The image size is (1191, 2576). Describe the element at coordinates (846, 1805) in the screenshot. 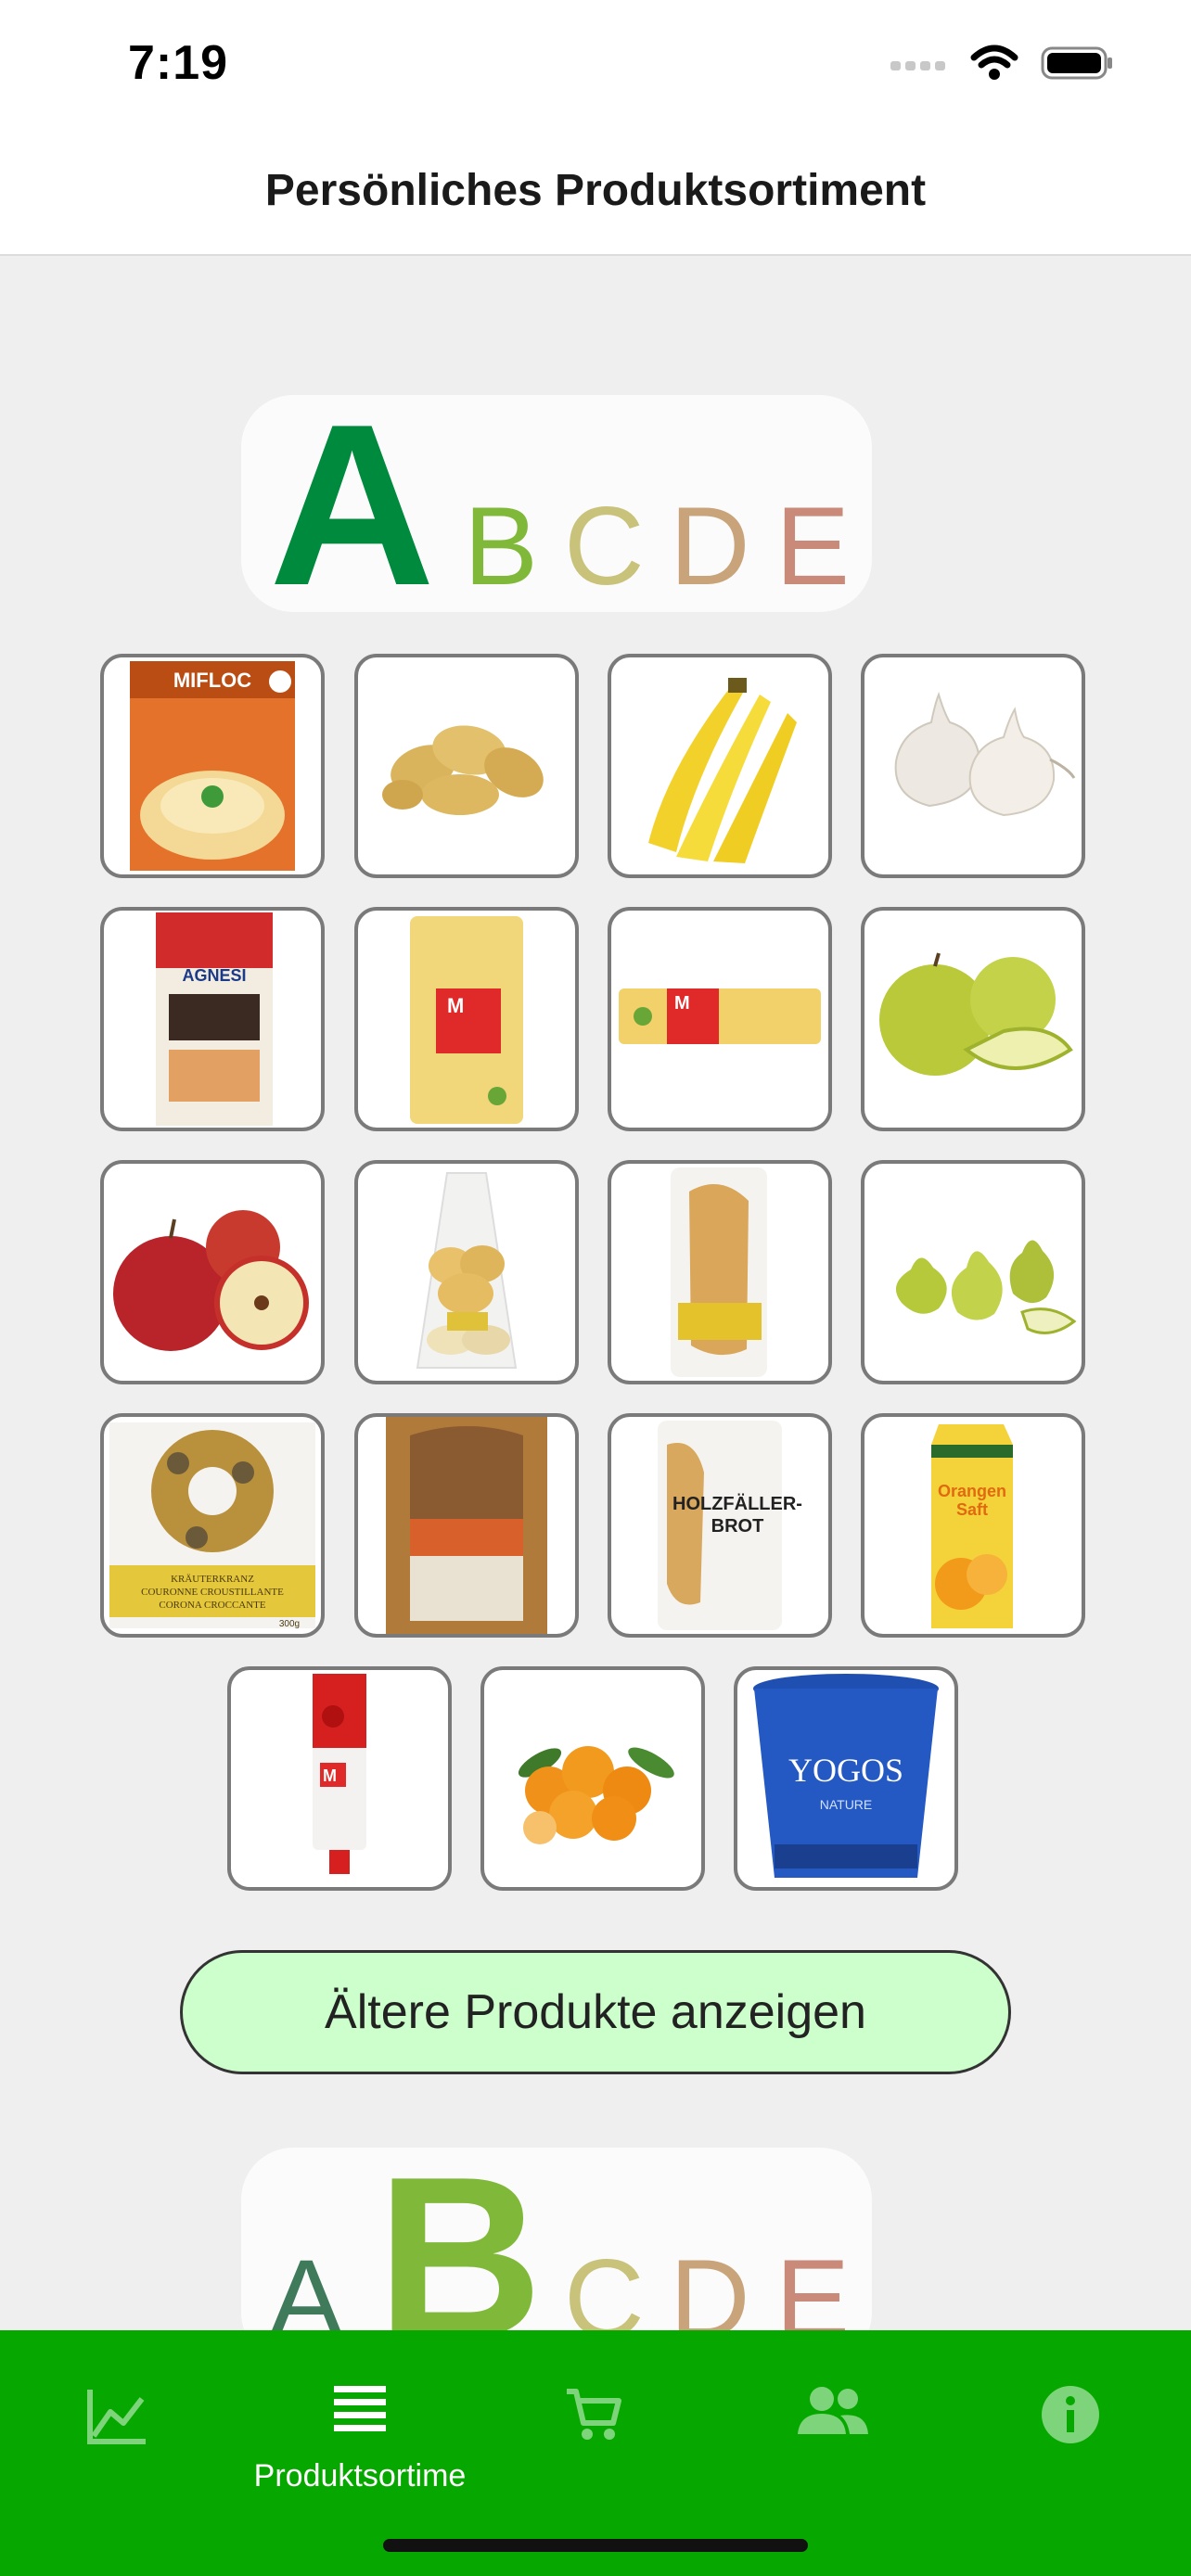

I see `product-text-nature: NATURE` at that location.